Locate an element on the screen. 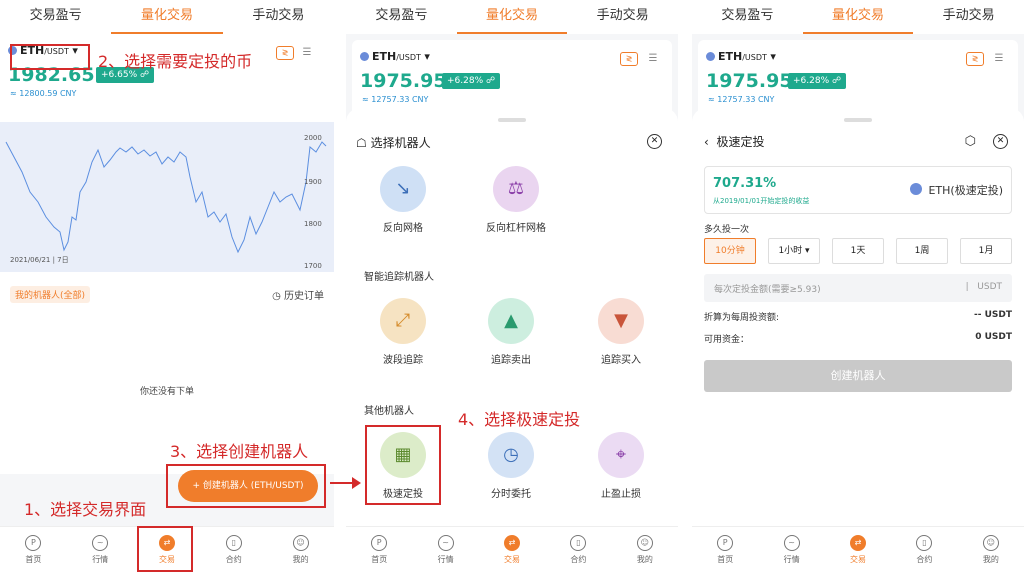 This screenshot has width=1024, height=572. clock-icon: ◷ is located at coordinates (511, 455).